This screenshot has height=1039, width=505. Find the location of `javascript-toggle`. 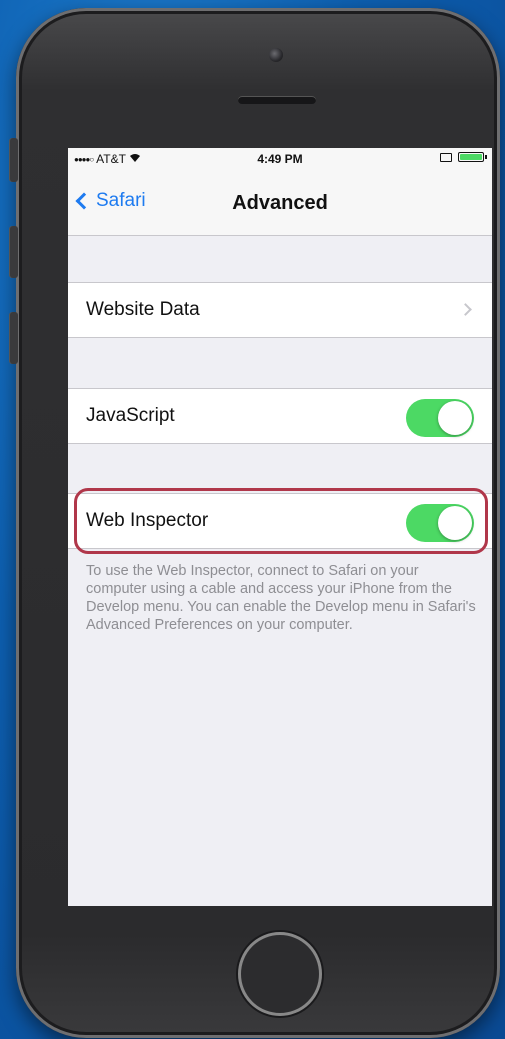

javascript-toggle is located at coordinates (440, 418).